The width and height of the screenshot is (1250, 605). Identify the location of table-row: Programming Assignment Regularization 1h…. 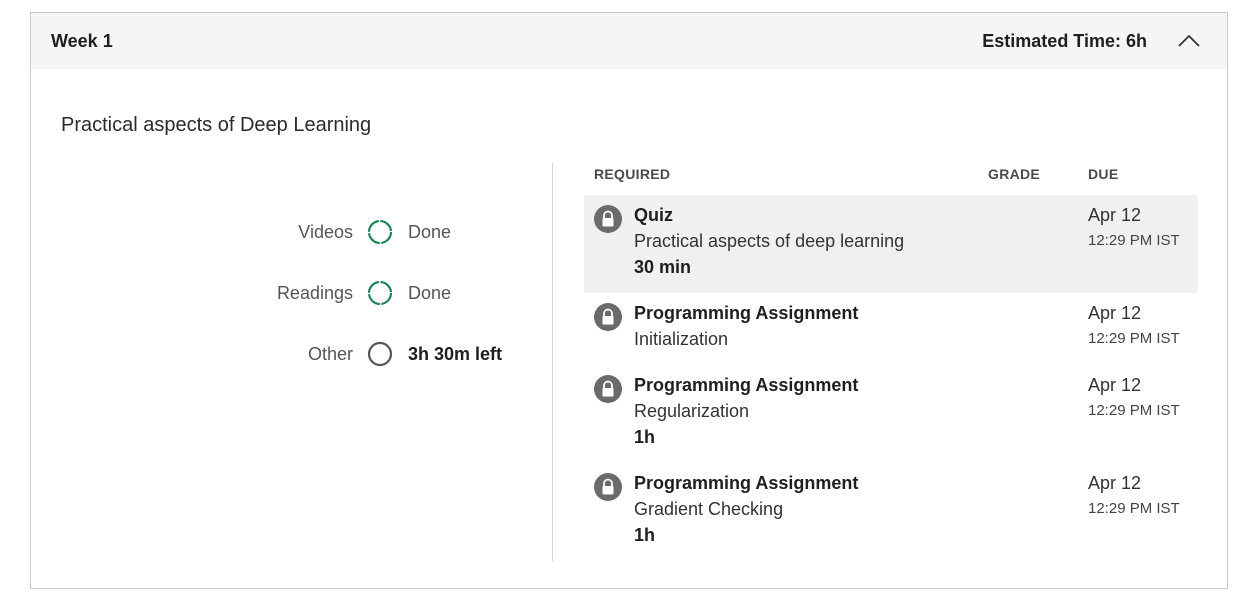
(891, 414).